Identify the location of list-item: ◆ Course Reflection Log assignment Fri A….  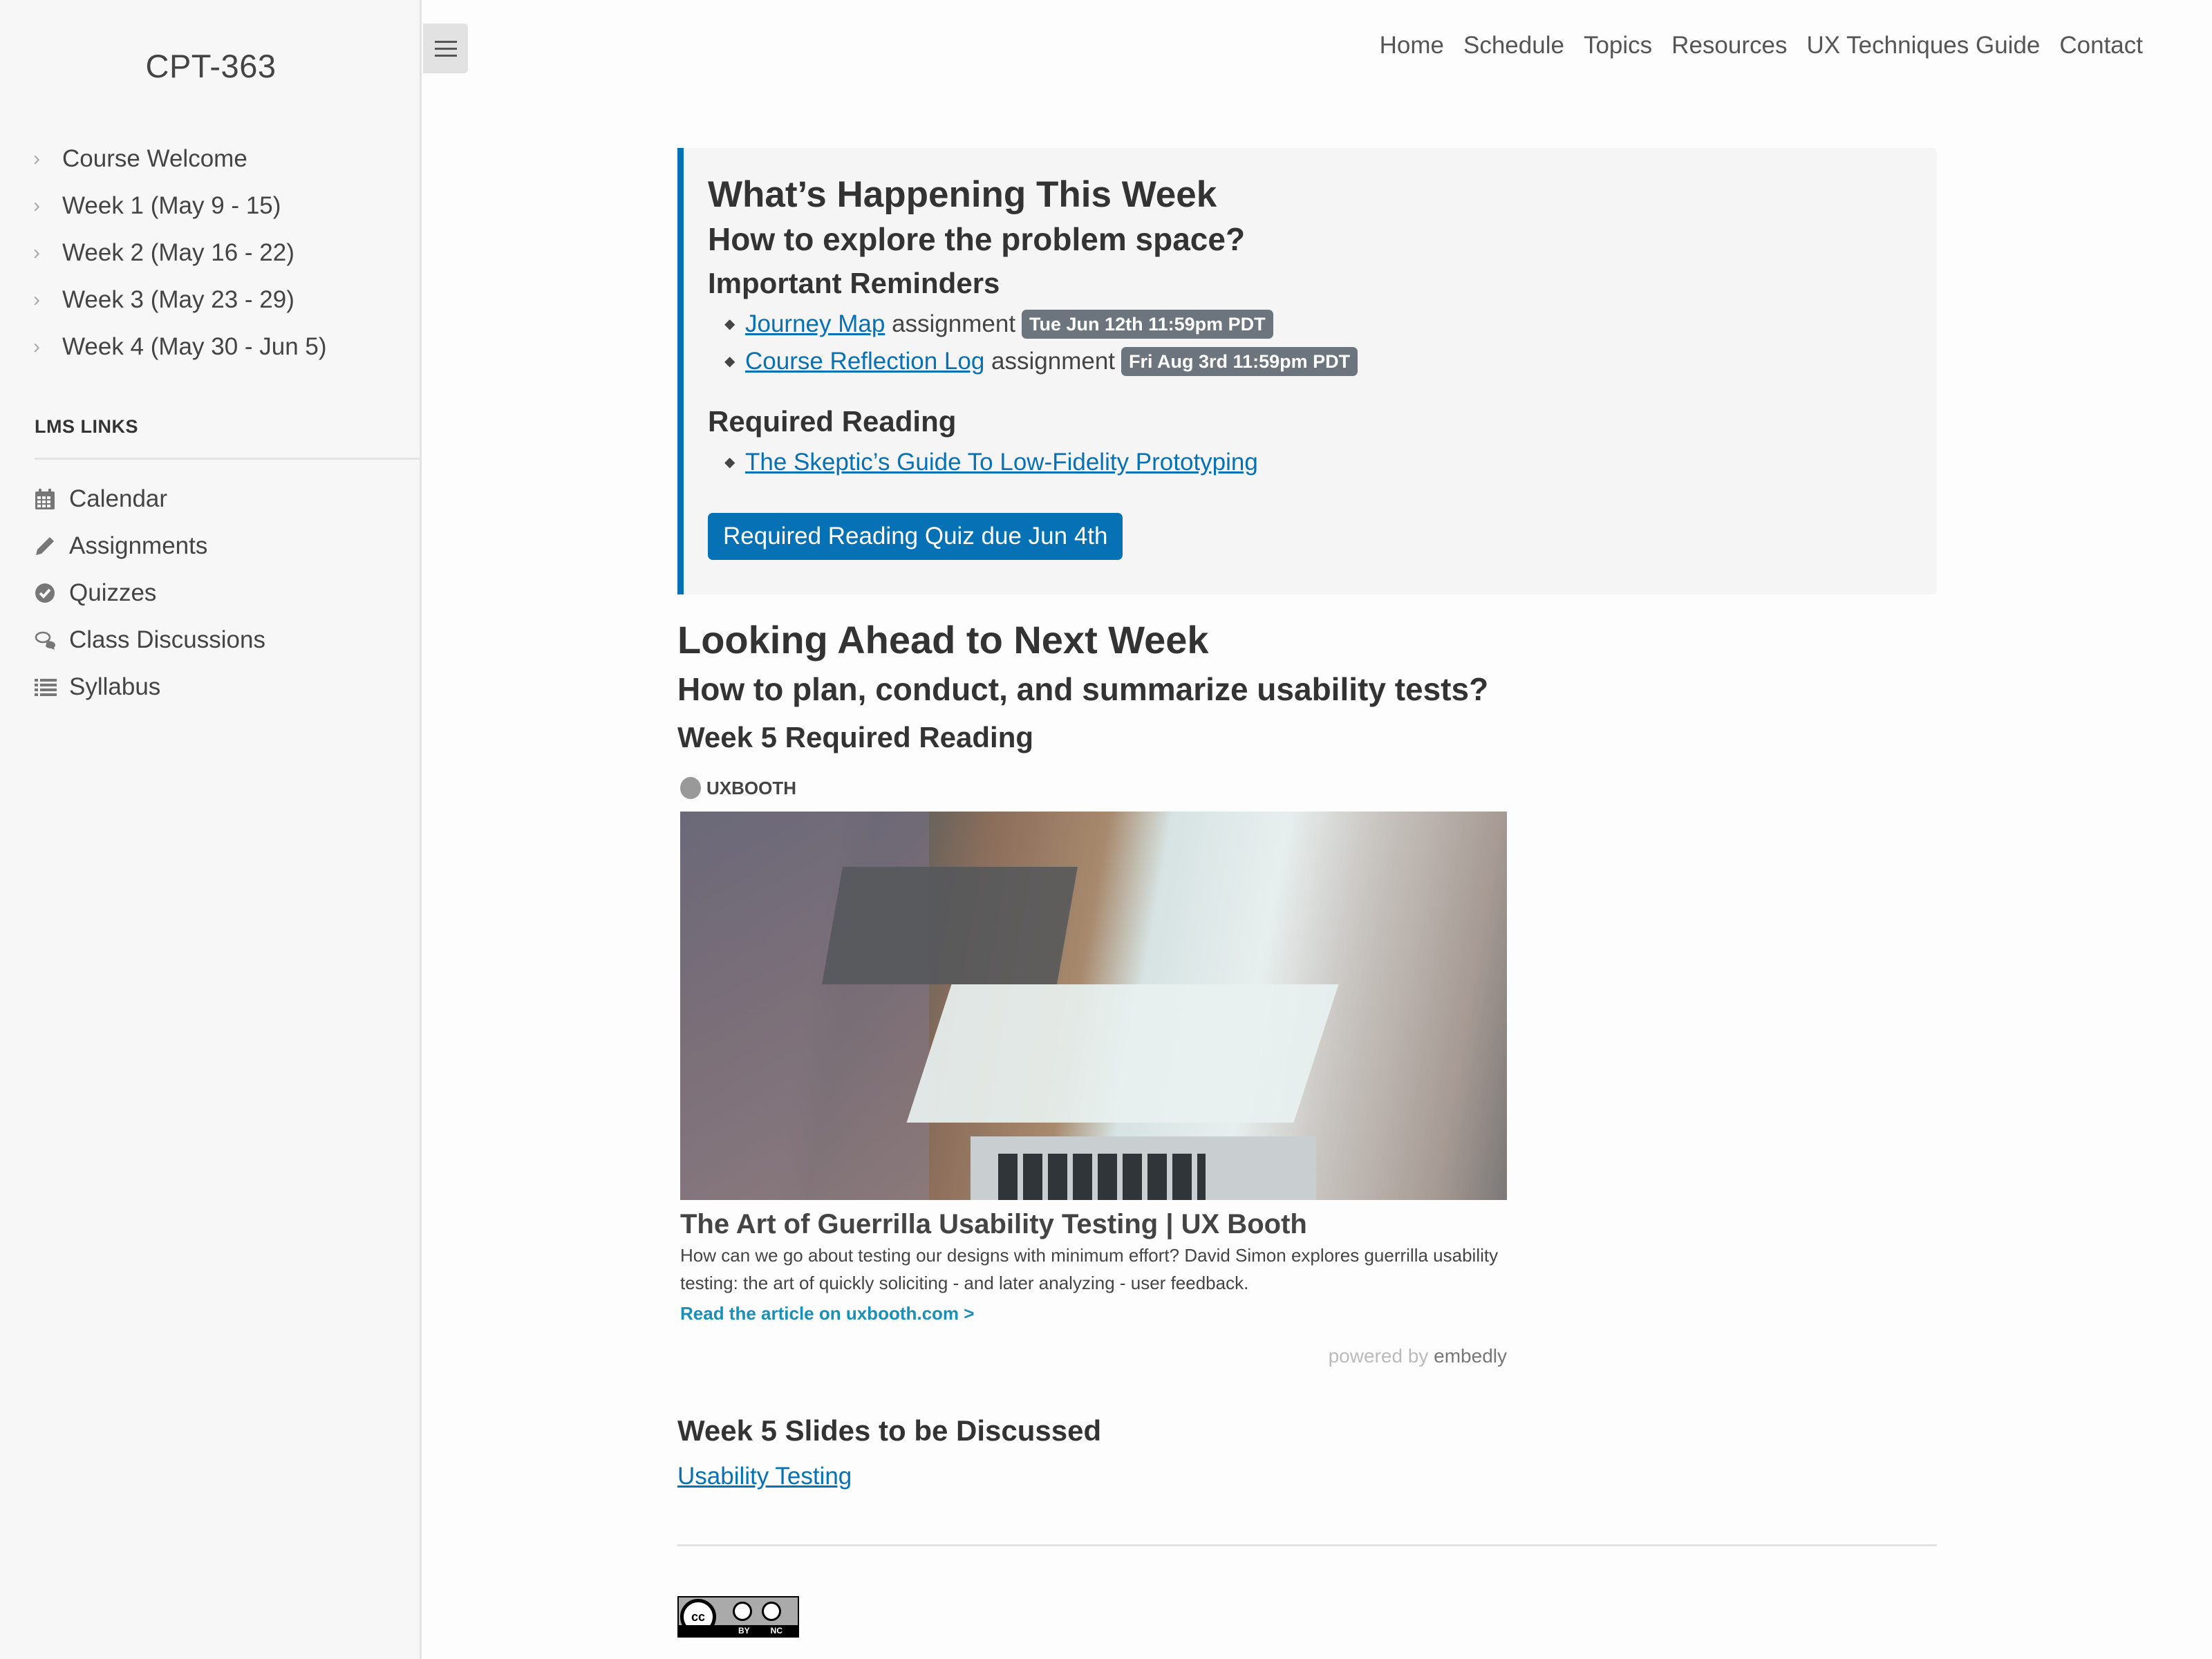
(1318, 361).